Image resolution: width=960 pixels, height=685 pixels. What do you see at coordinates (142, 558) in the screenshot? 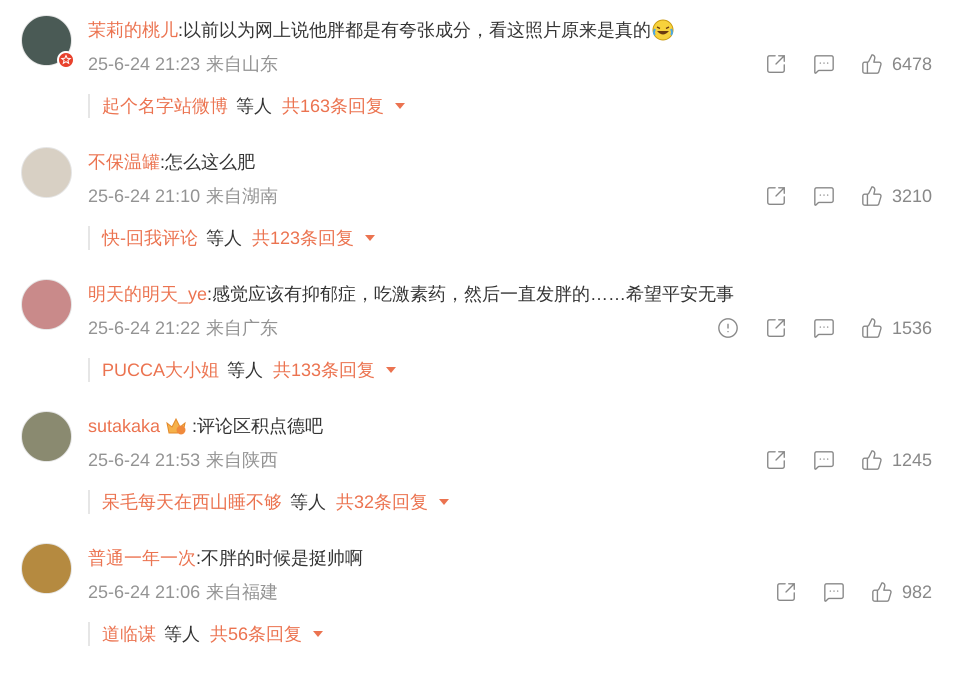
I see `username: 普通一年一次` at bounding box center [142, 558].